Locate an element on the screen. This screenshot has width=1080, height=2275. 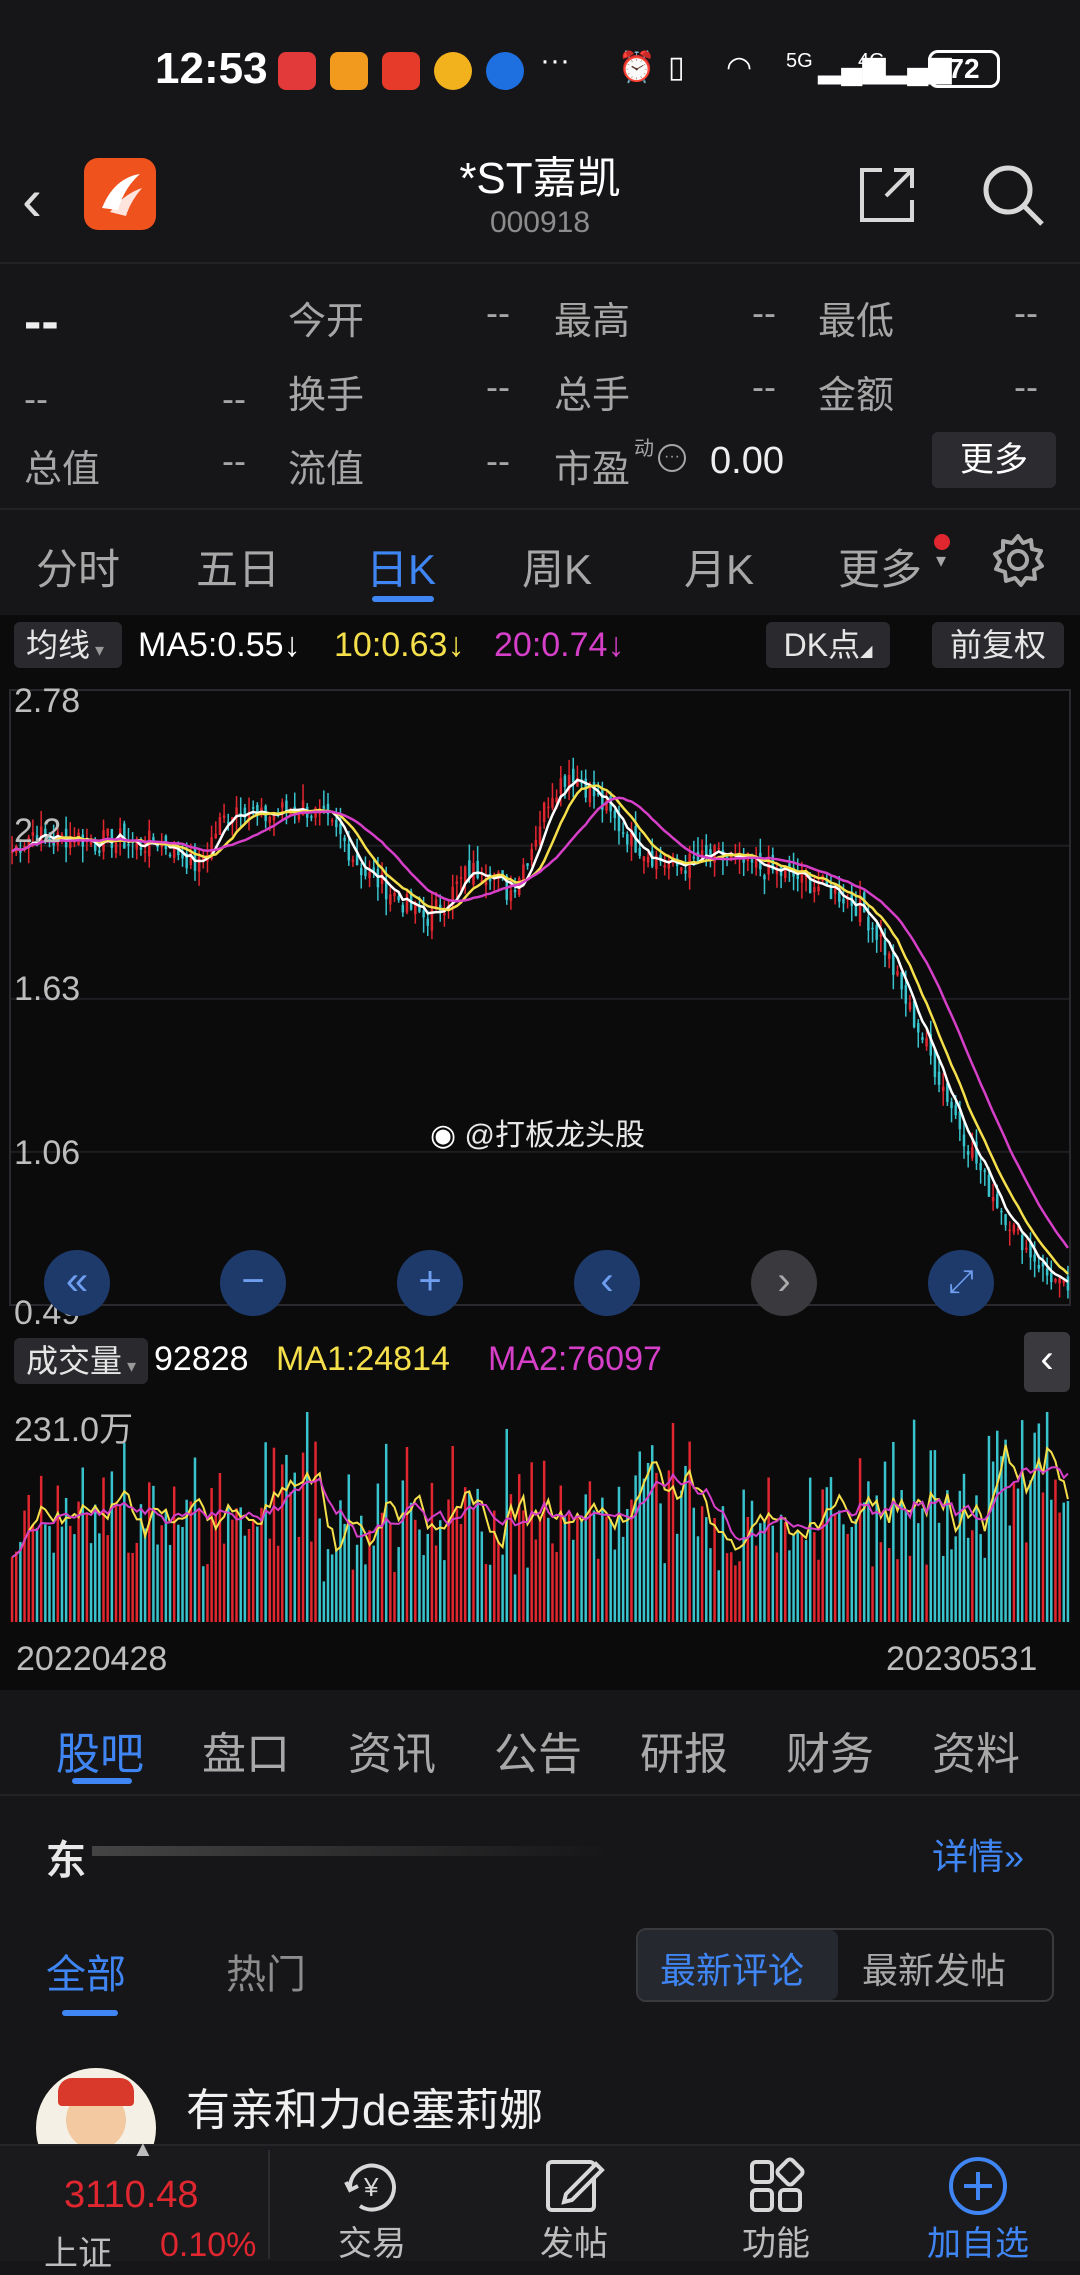
status-time: 12:53 is located at coordinates (211, 68).